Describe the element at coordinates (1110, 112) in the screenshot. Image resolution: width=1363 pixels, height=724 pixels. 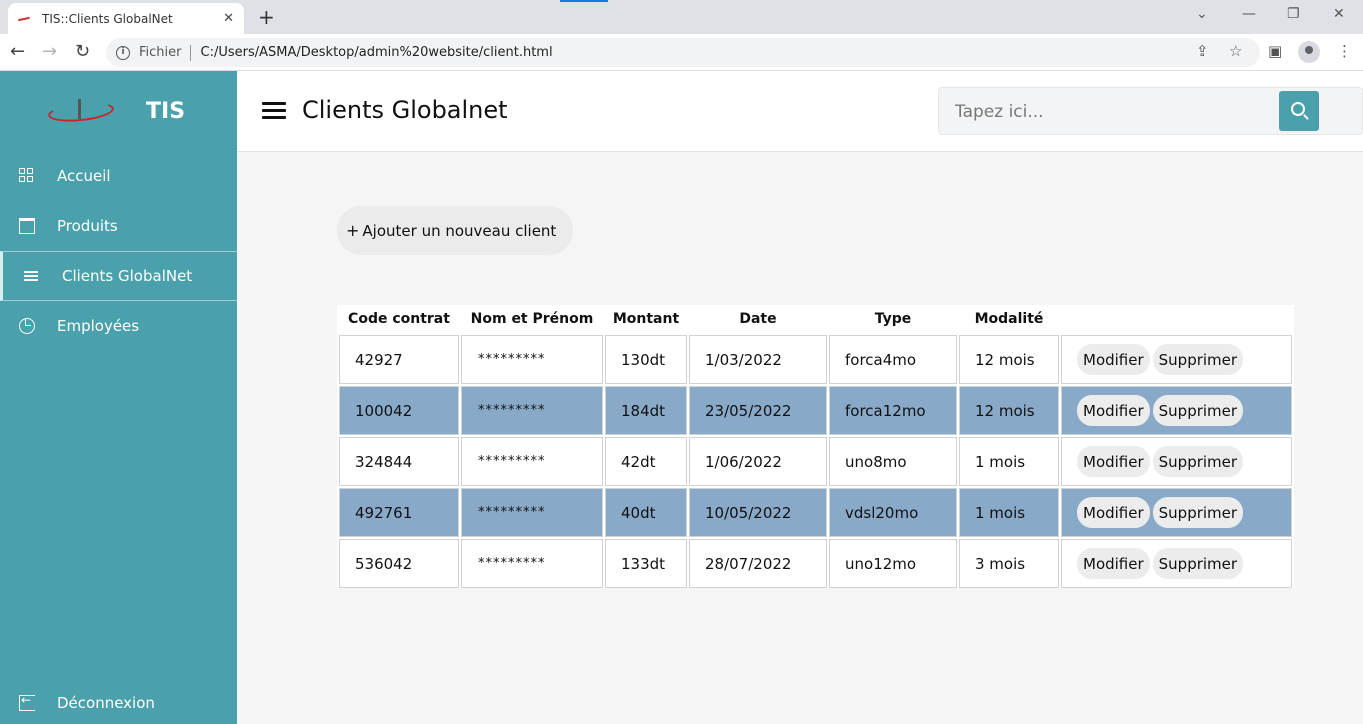
I see `search-input` at that location.